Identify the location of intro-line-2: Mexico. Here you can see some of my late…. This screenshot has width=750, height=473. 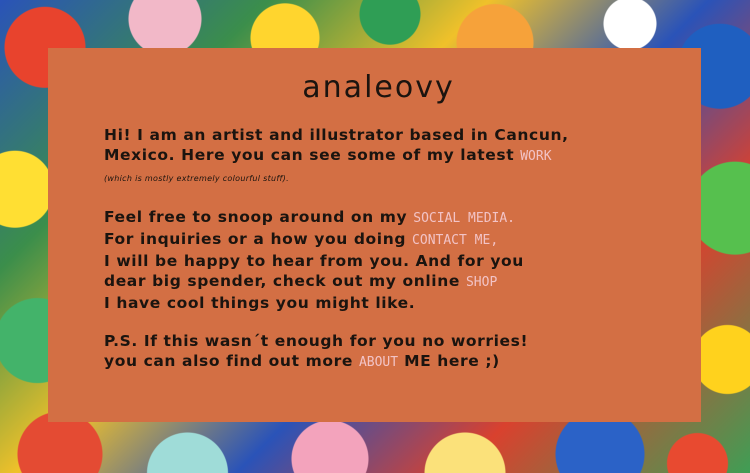
(394, 156).